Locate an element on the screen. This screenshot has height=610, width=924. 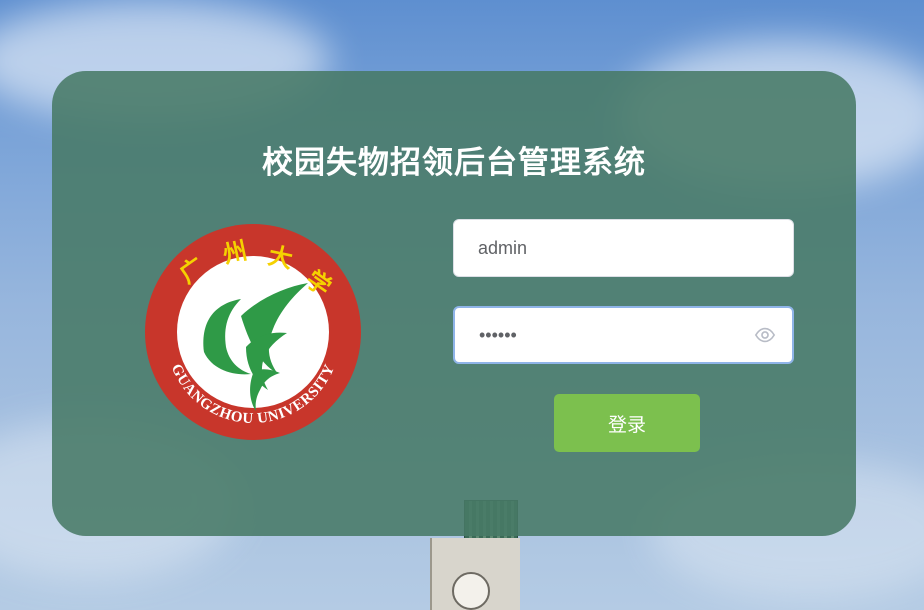
username-field is located at coordinates (623, 248).